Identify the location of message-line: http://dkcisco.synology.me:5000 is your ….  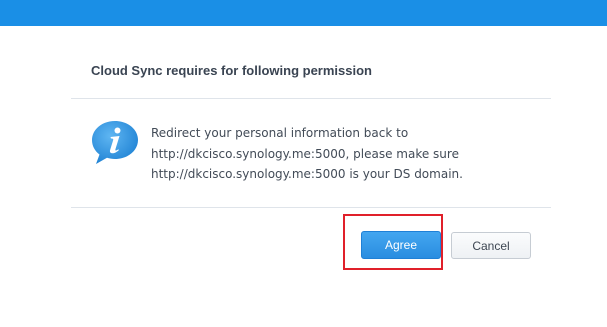
(307, 174).